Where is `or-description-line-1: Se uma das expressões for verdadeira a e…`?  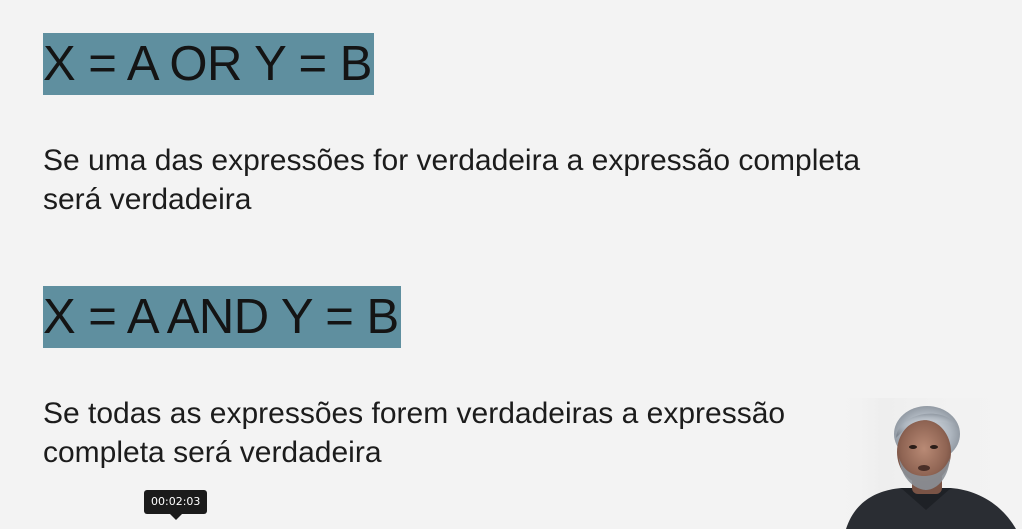 or-description-line-1: Se uma das expressões for verdadeira a e… is located at coordinates (452, 160).